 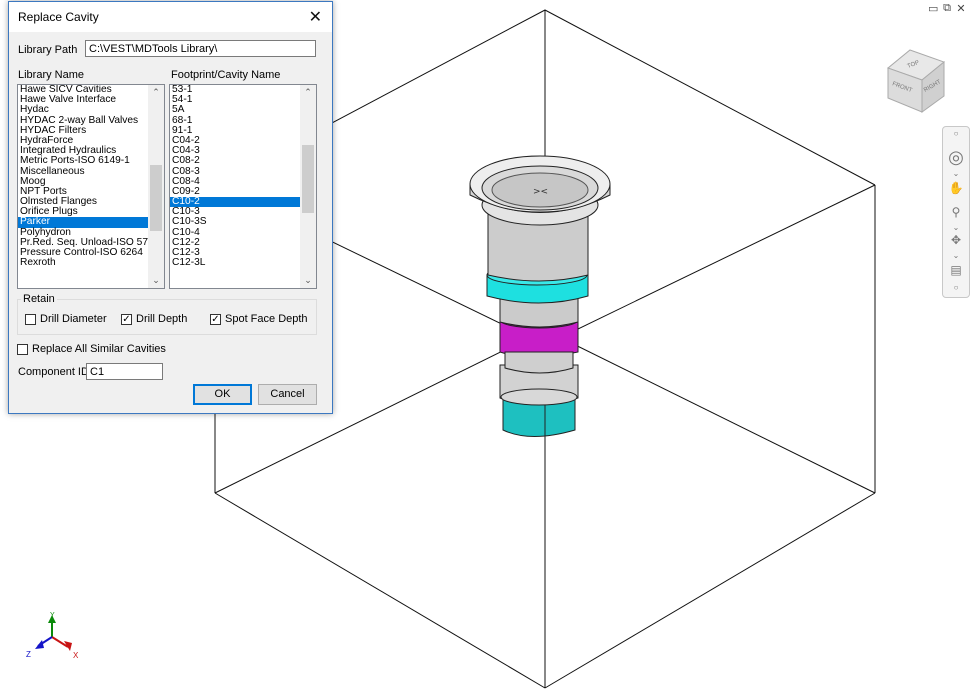 What do you see at coordinates (956, 133) in the screenshot?
I see `navbar-close-icon: ○` at bounding box center [956, 133].